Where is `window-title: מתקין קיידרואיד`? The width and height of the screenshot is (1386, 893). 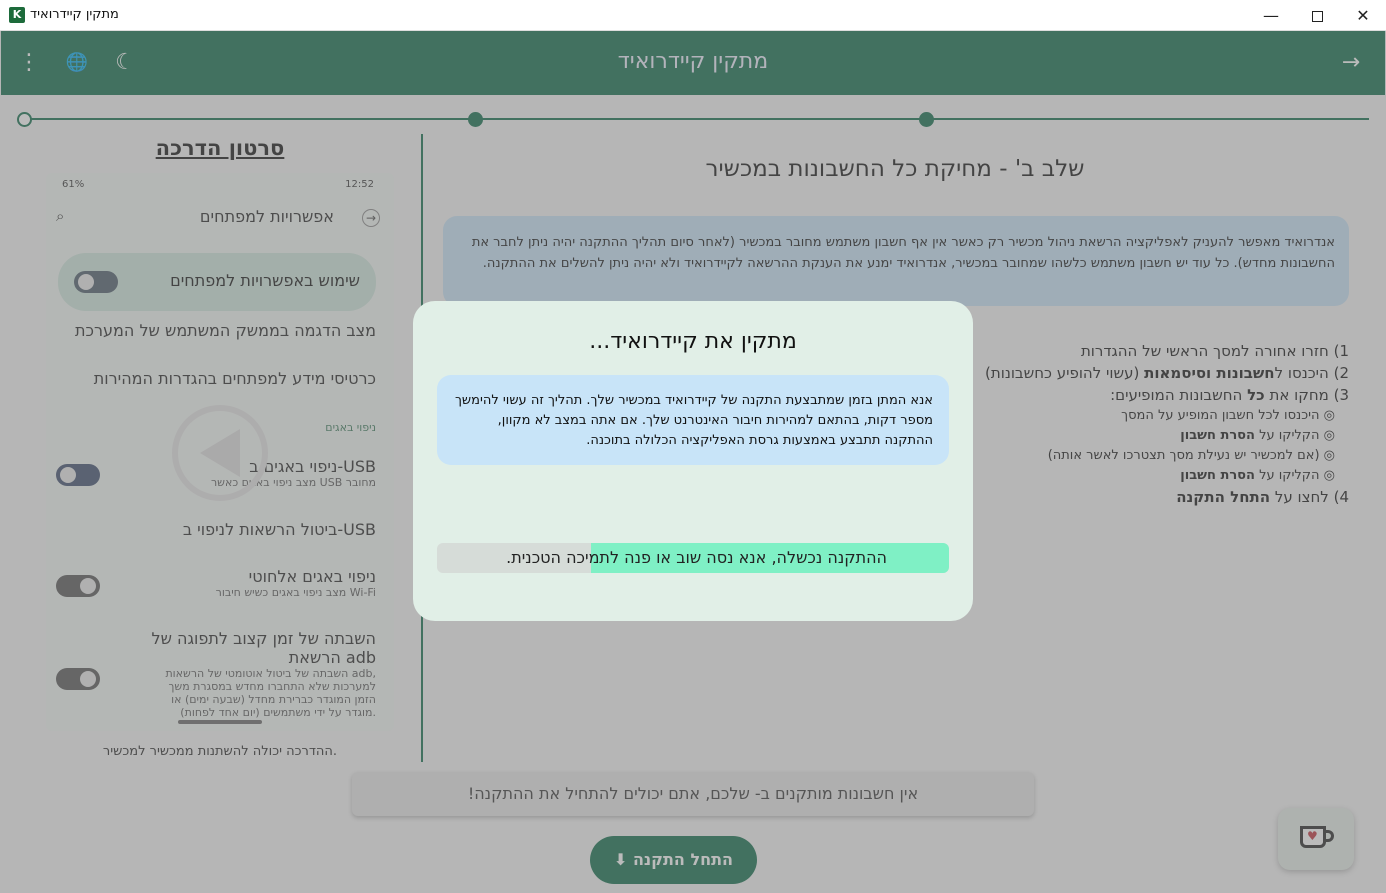 window-title: מתקין קיידרואיד is located at coordinates (74, 14).